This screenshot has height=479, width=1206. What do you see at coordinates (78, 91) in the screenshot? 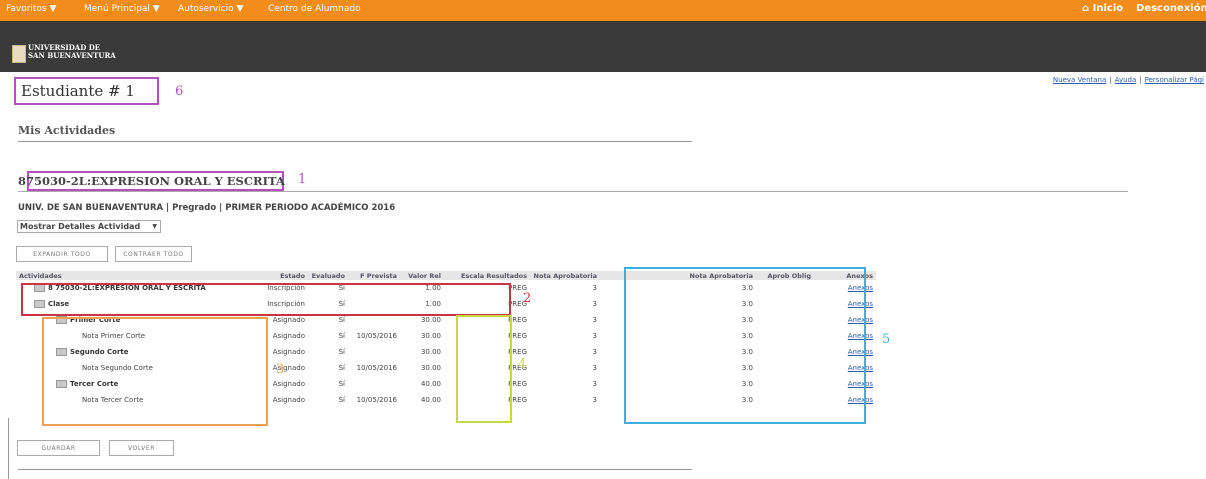
I see `student-title: Estudiante # 1` at bounding box center [78, 91].